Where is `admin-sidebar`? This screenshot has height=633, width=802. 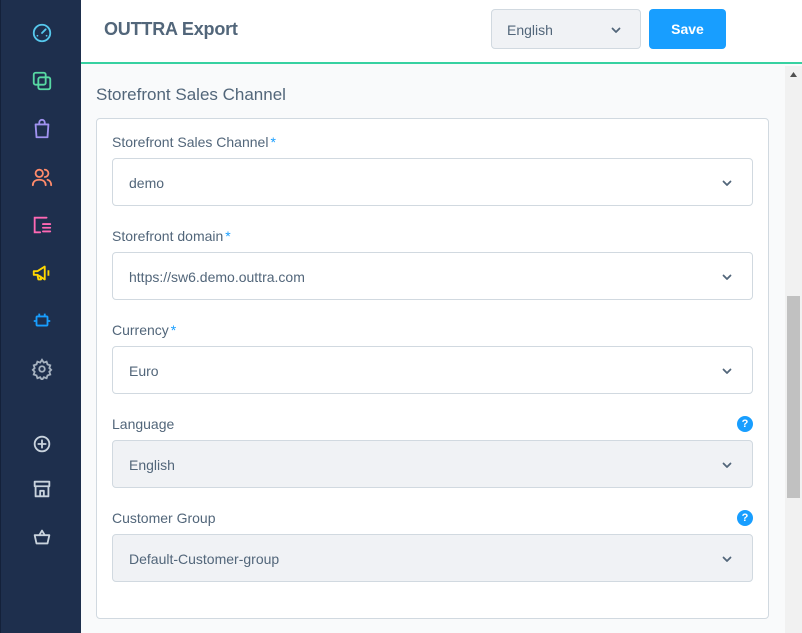 admin-sidebar is located at coordinates (40, 316).